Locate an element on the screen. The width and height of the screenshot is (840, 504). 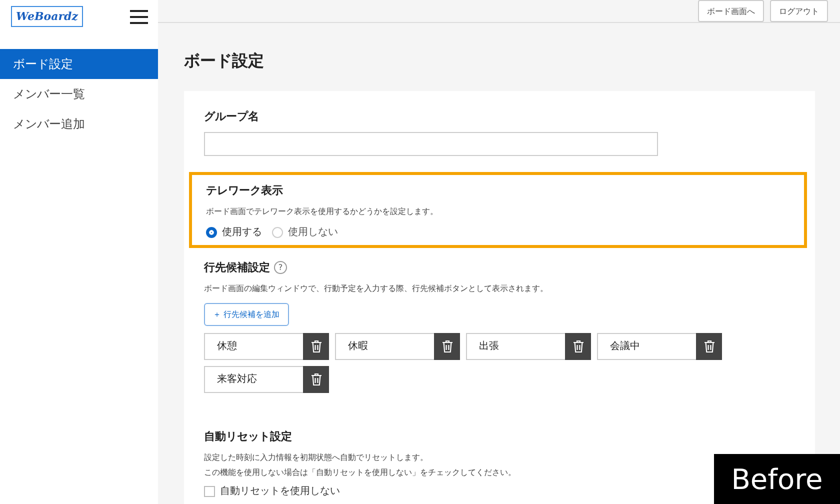
radio-label: 使用しない is located at coordinates (313, 232).